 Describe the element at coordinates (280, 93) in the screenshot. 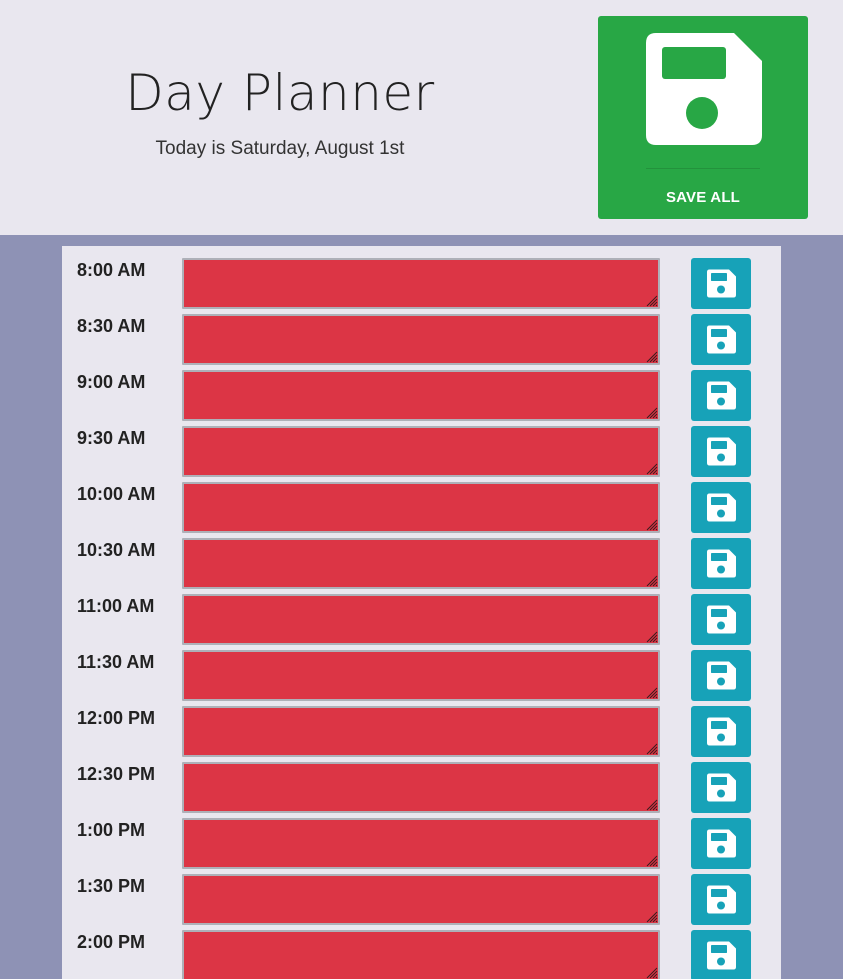

I see `page-title: Day Planner` at that location.